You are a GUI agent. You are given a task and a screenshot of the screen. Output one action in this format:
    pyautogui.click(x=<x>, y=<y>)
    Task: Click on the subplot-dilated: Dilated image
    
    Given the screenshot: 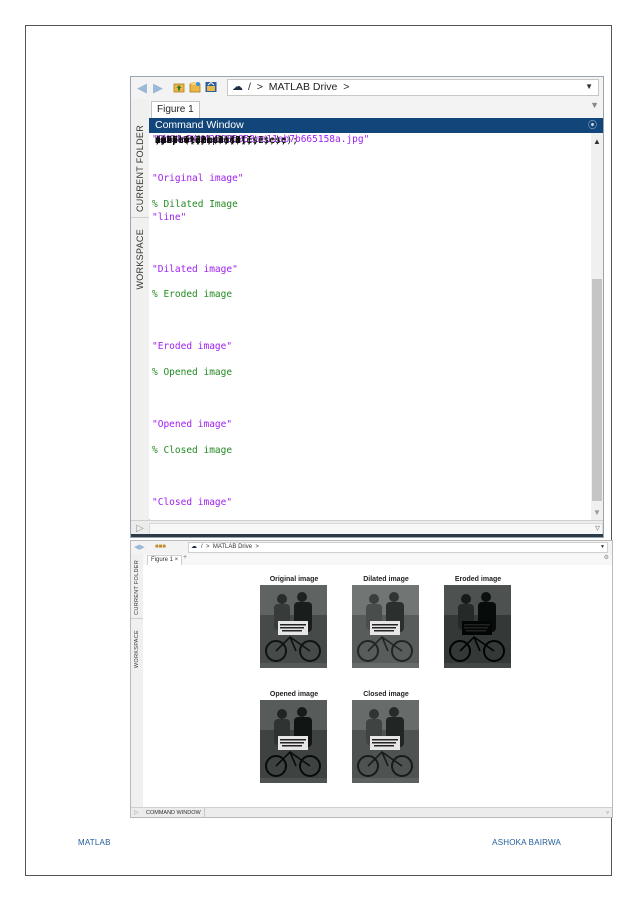 What is the action you would take?
    pyautogui.click(x=386, y=621)
    